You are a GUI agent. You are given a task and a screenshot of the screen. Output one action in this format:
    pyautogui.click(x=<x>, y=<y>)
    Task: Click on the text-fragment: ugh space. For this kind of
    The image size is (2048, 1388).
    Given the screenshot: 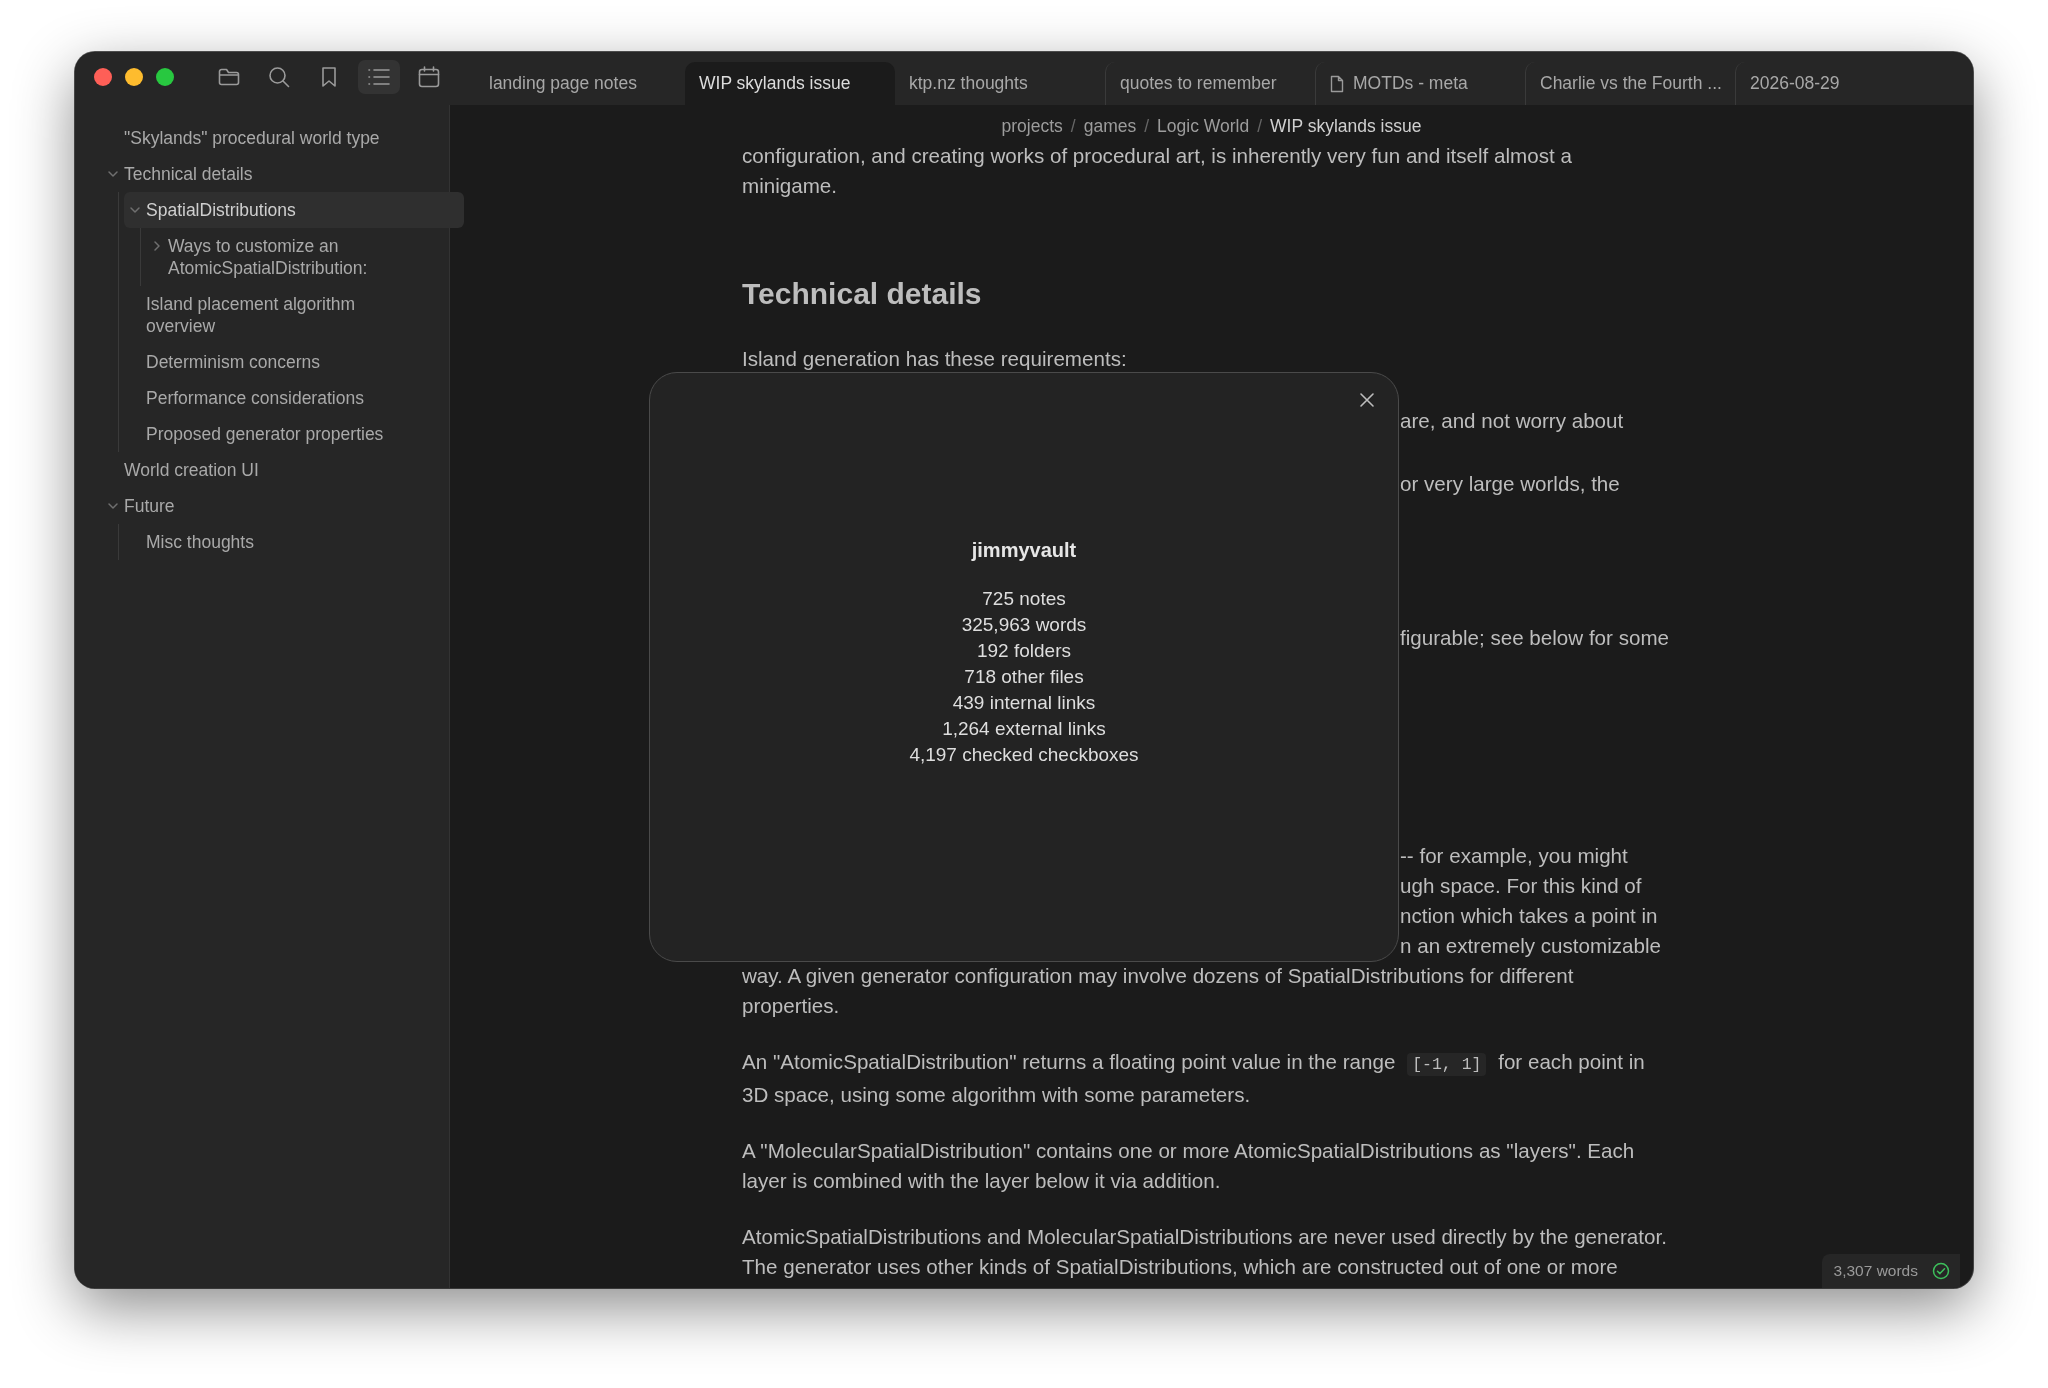 What is the action you would take?
    pyautogui.click(x=1521, y=886)
    